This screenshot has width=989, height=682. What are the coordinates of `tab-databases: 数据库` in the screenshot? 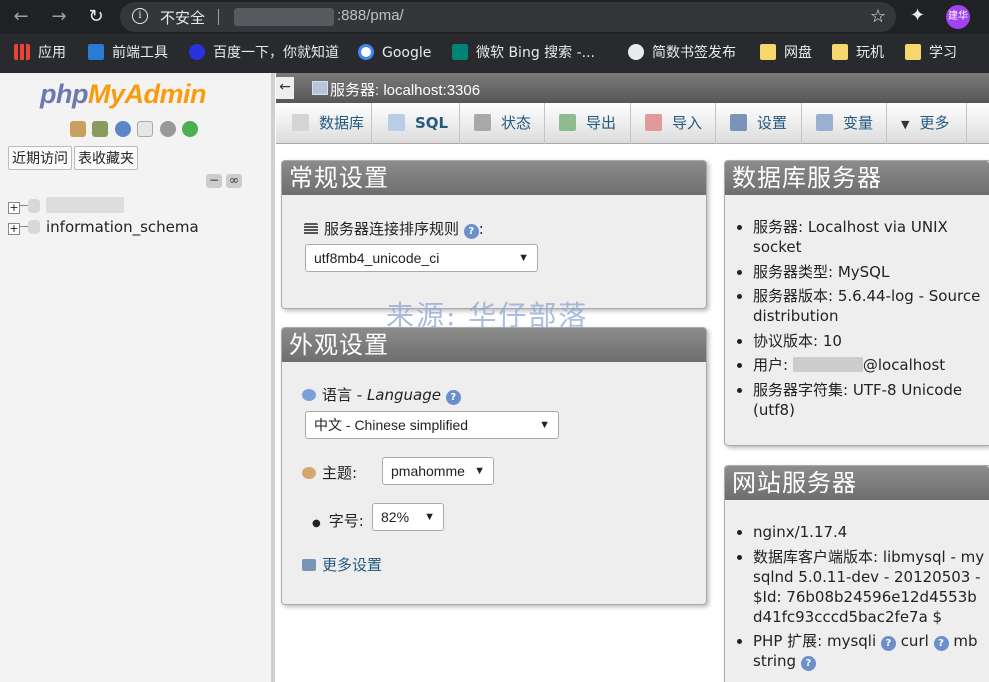 It's located at (324, 123).